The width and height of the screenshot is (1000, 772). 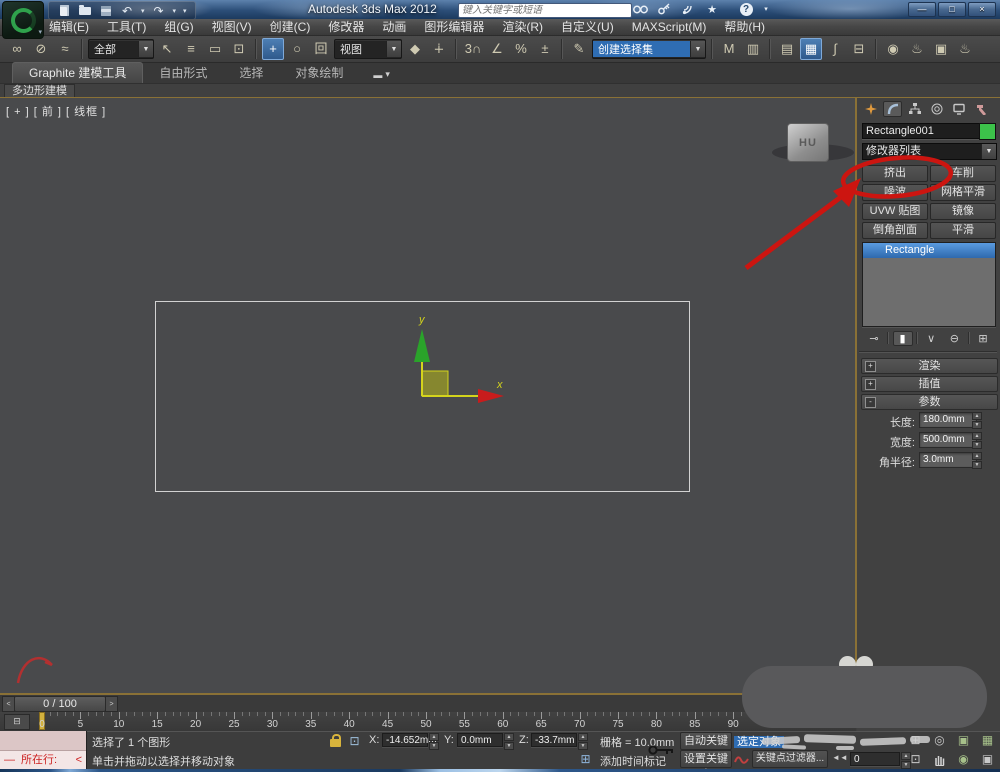 What do you see at coordinates (335, 740) in the screenshot?
I see `selection-lock-icon` at bounding box center [335, 740].